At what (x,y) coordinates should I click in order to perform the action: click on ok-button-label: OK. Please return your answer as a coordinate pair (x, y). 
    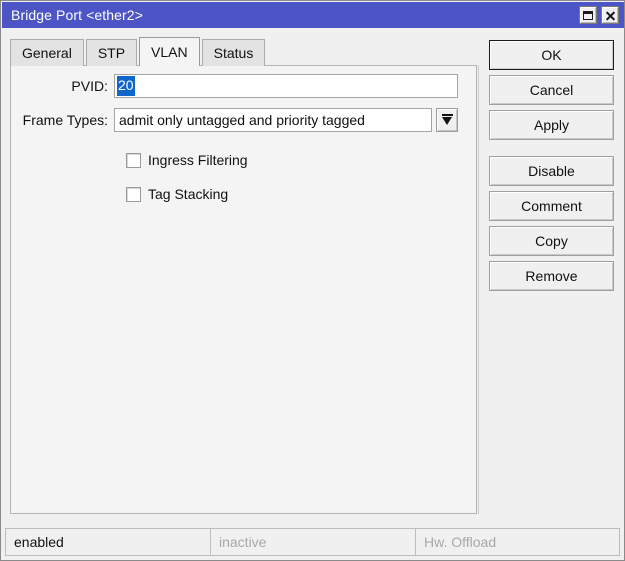
    Looking at the image, I should click on (551, 55).